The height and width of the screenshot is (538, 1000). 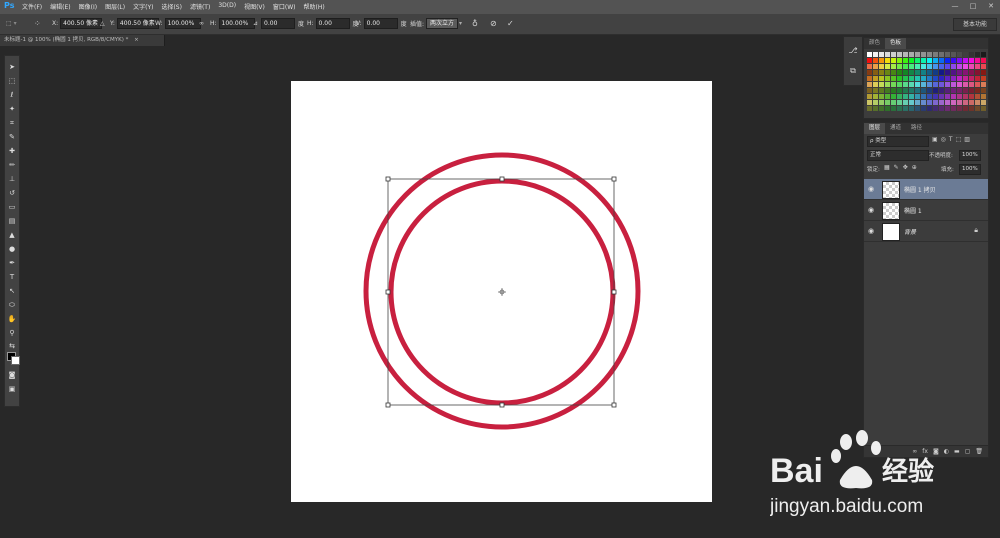 What do you see at coordinates (872, 231) in the screenshot?
I see `visibility-eye-icon: ◉` at bounding box center [872, 231].